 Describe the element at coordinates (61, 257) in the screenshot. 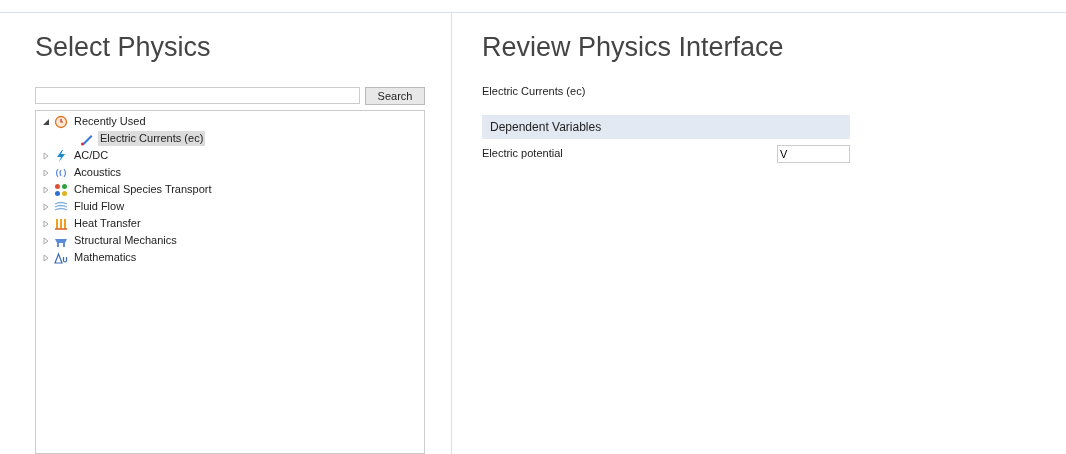

I see `delta-u-icon` at that location.